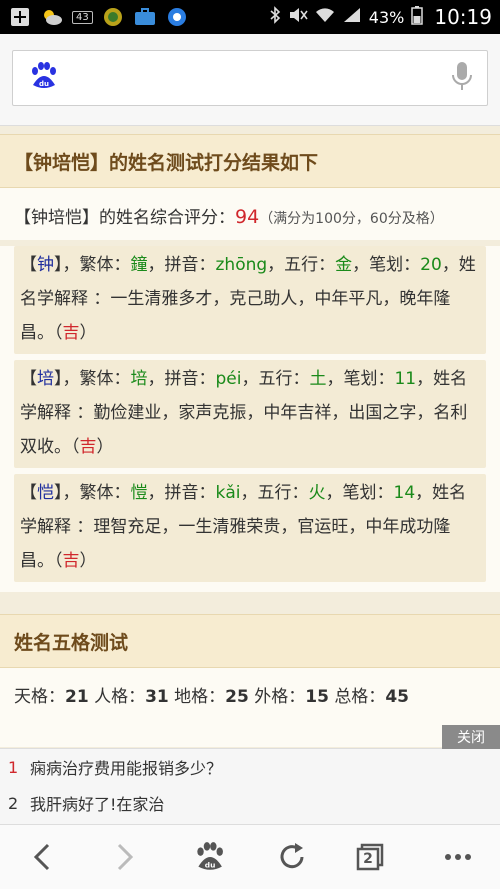 This screenshot has width=500, height=889. I want to click on summary-name: 【钟培恺】, so click(56, 218).